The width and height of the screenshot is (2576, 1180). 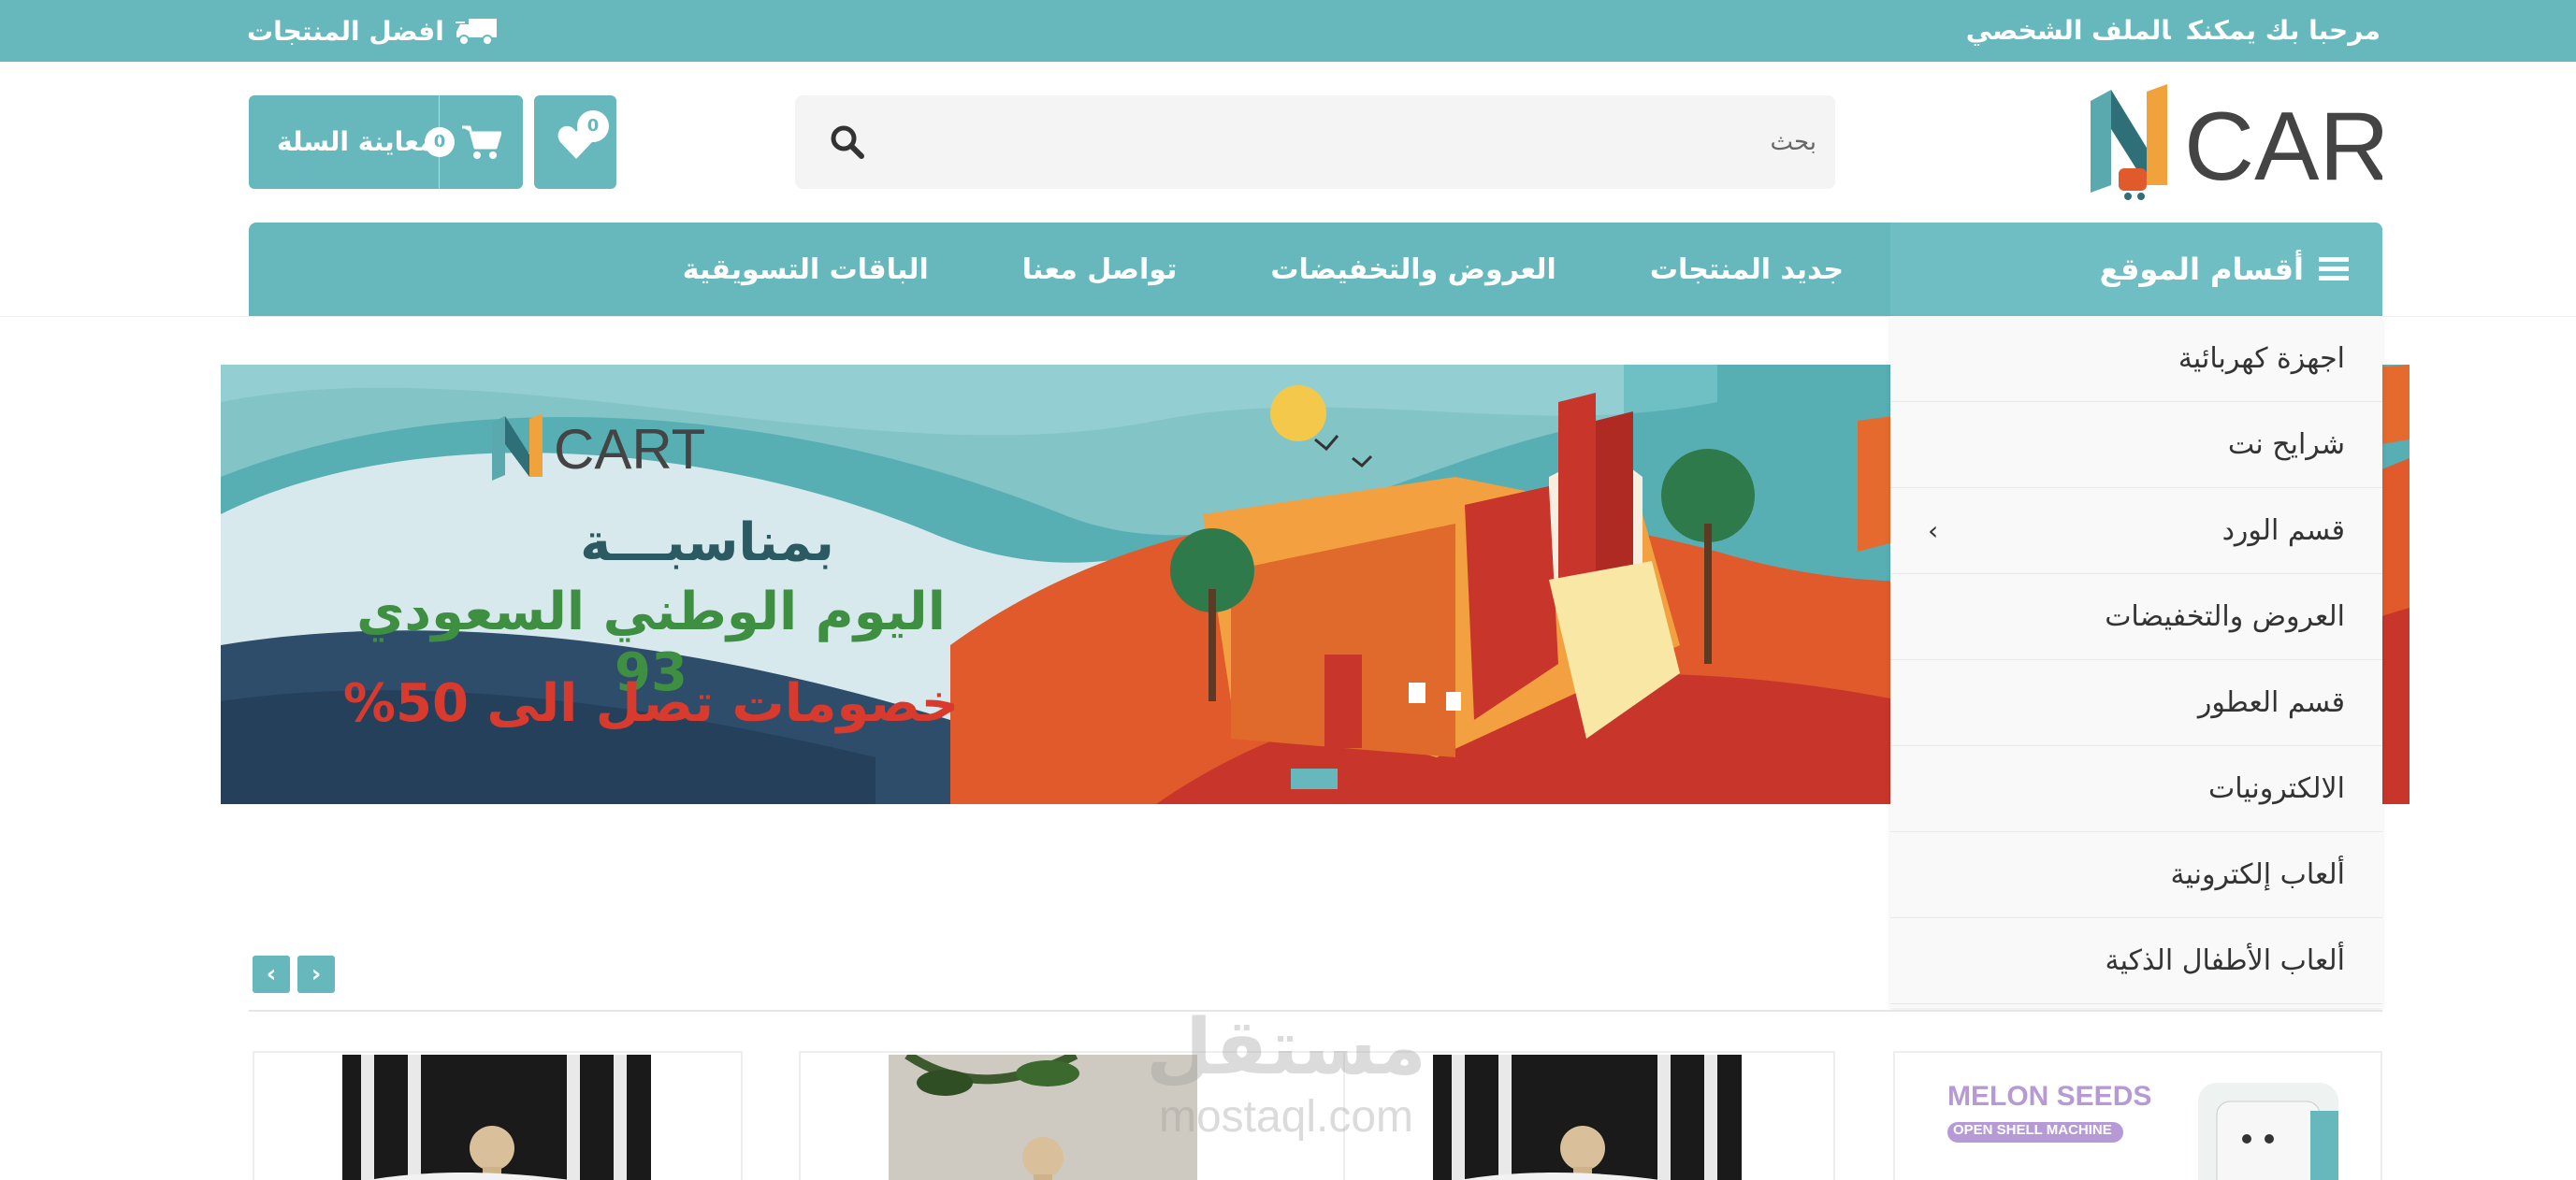 What do you see at coordinates (2201, 269) in the screenshot?
I see `categories-label: أقسام الموقع` at bounding box center [2201, 269].